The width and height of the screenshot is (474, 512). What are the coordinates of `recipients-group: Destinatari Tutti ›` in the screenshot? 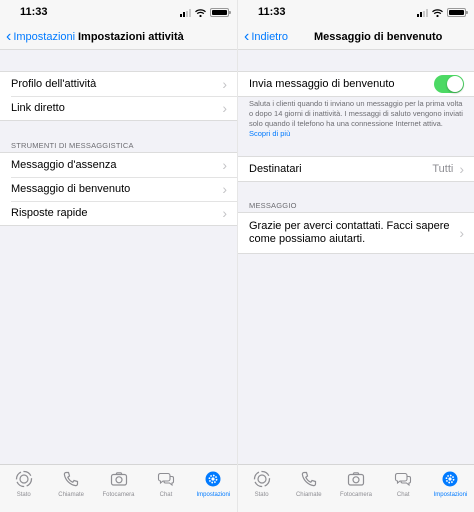 It's located at (356, 169).